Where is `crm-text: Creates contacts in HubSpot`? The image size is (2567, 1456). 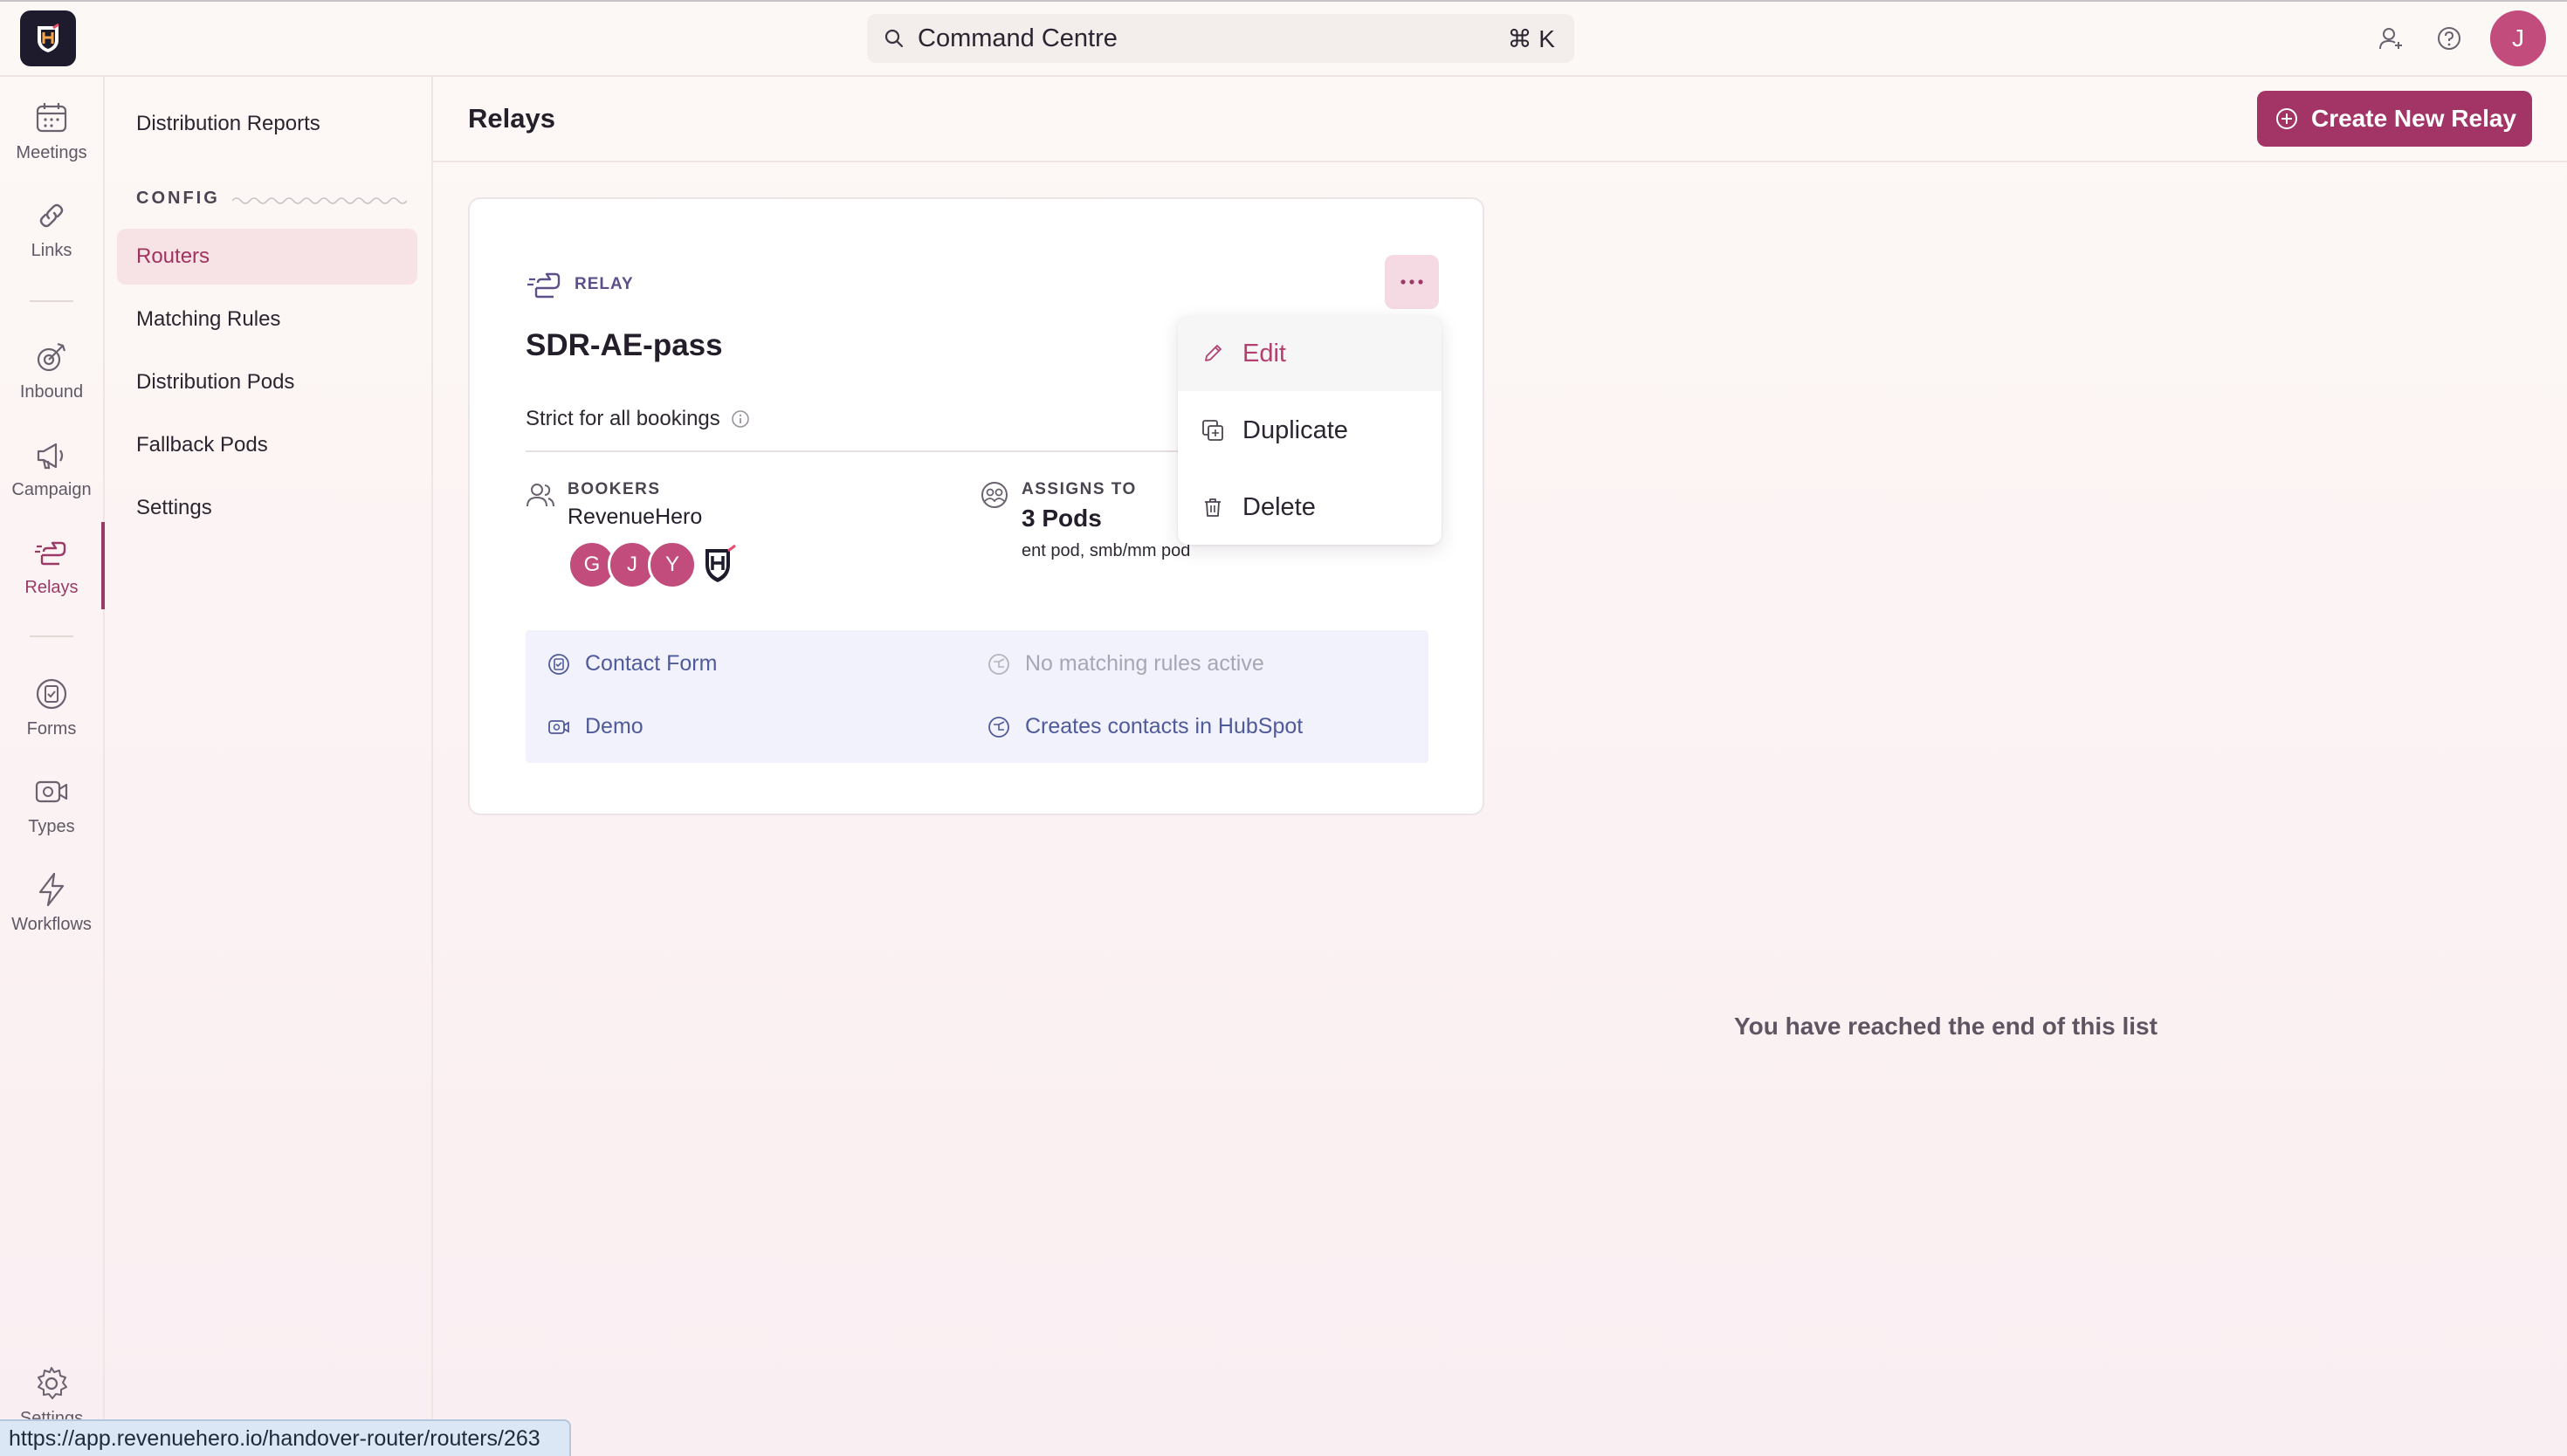
crm-text: Creates contacts in HubSpot is located at coordinates (1164, 726).